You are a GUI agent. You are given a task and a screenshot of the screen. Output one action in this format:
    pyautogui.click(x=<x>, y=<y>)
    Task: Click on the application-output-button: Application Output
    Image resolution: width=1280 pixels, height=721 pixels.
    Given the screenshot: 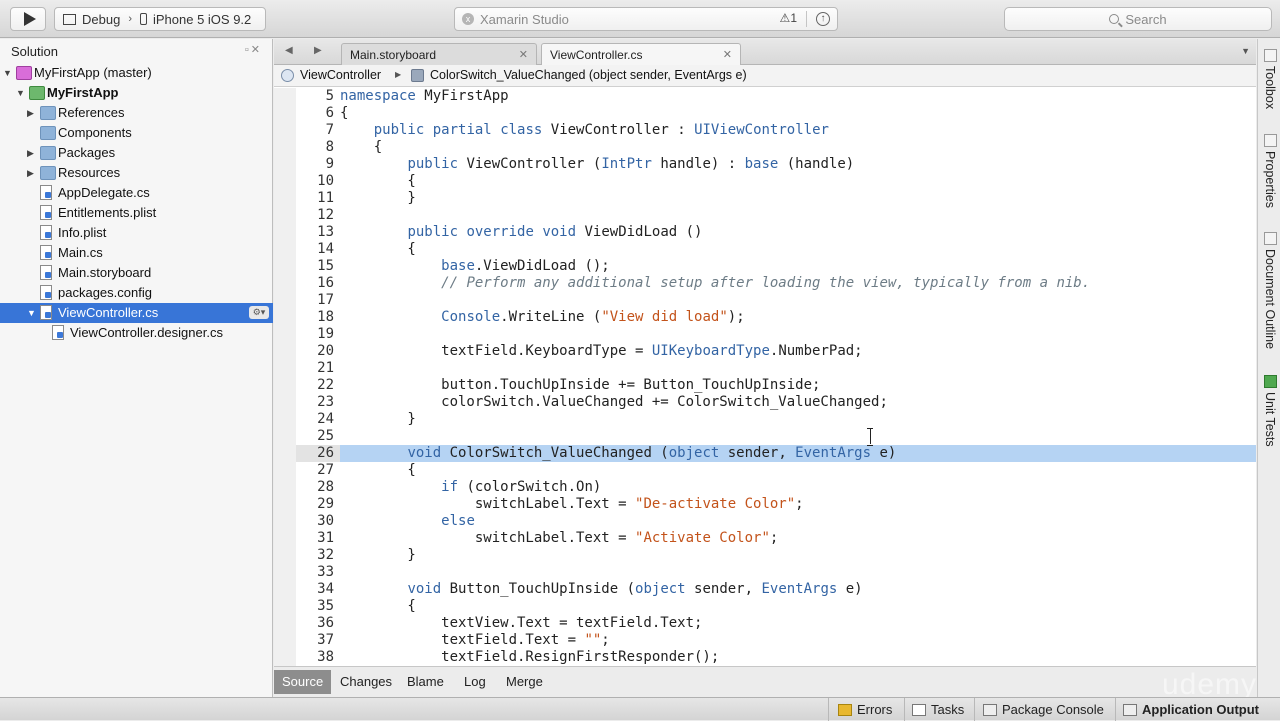 What is the action you would take?
    pyautogui.click(x=1191, y=709)
    